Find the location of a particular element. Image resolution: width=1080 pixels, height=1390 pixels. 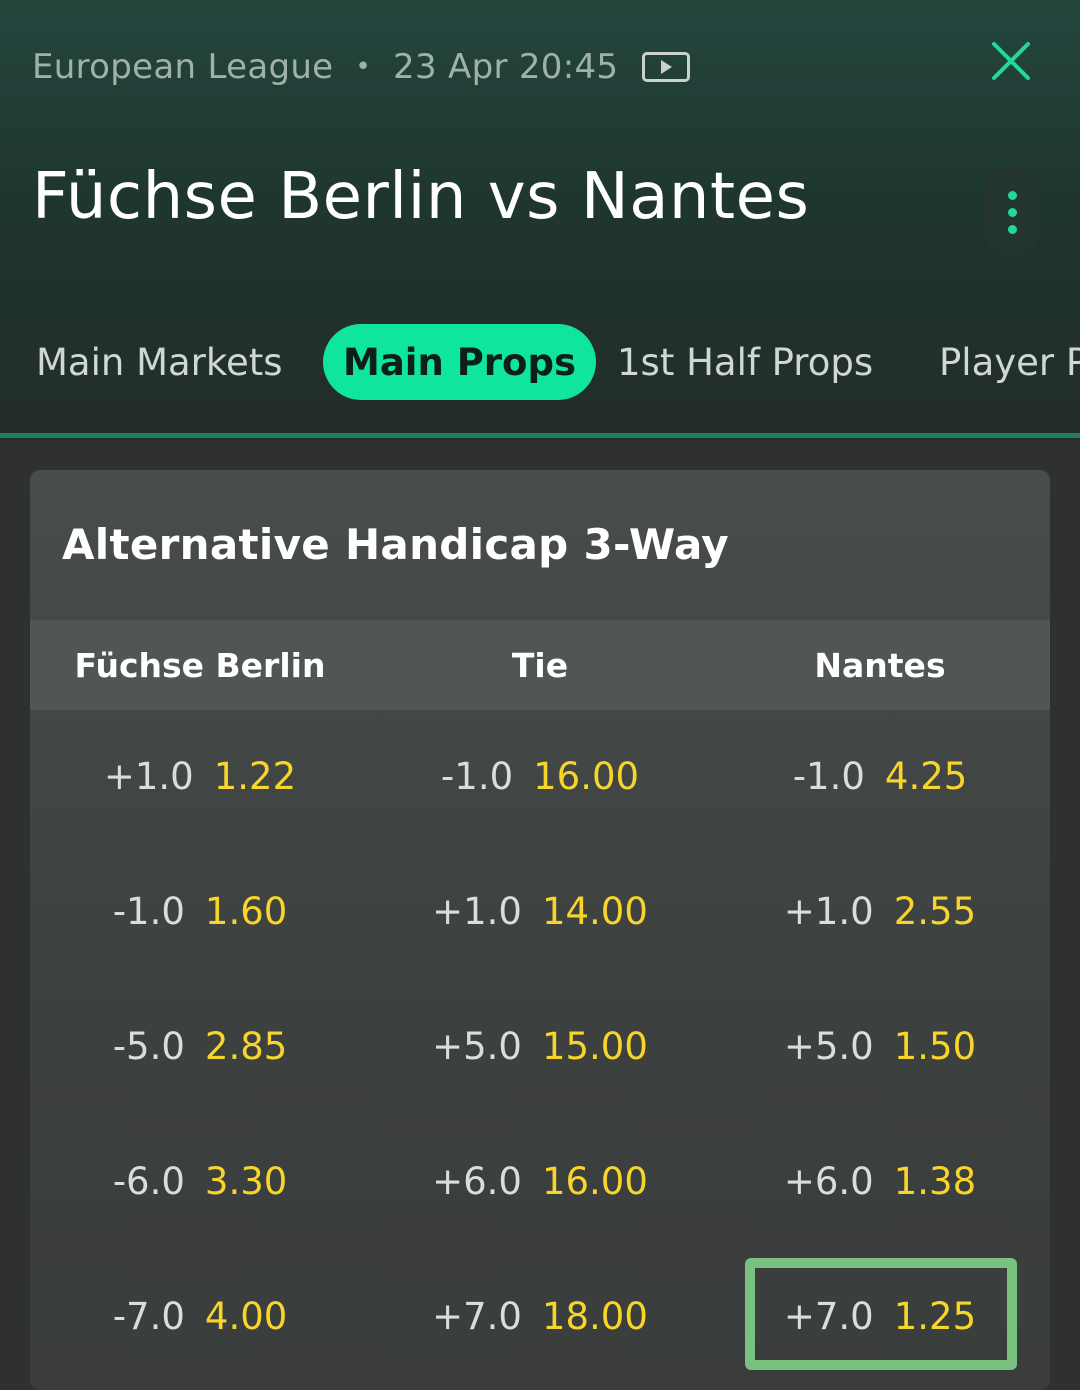

odds-cell-away: -1.0 4.25 is located at coordinates (880, 776).